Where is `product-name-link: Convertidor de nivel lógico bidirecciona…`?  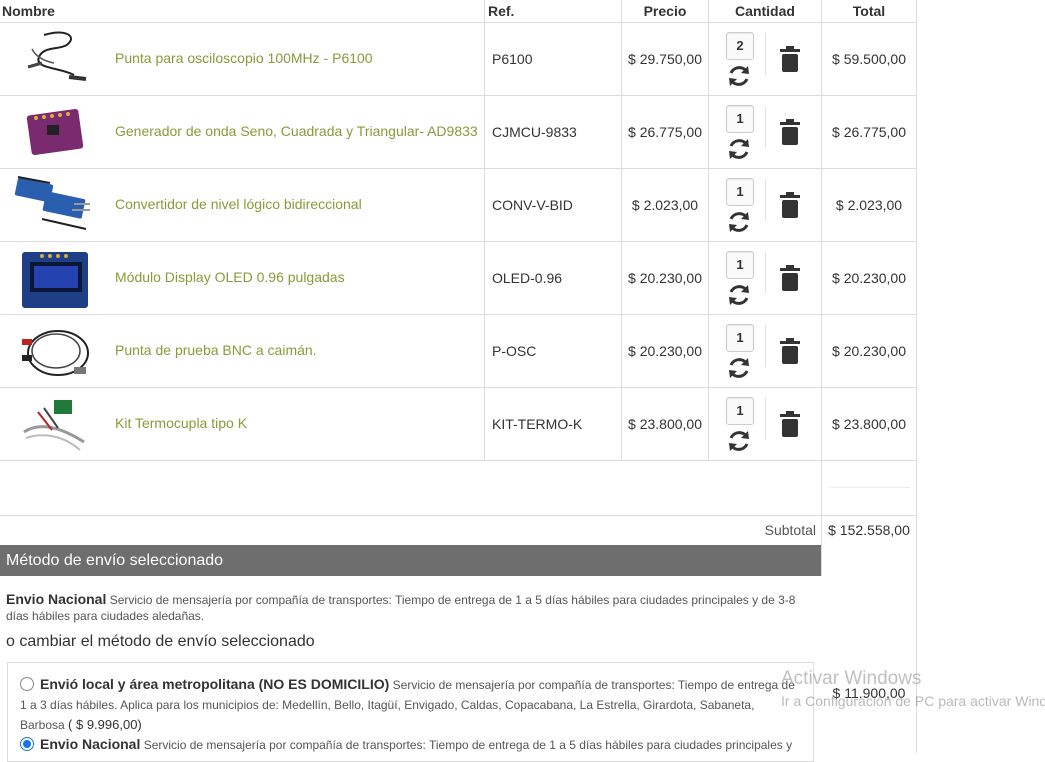
product-name-link: Convertidor de nivel lógico bidirecciona… is located at coordinates (238, 204).